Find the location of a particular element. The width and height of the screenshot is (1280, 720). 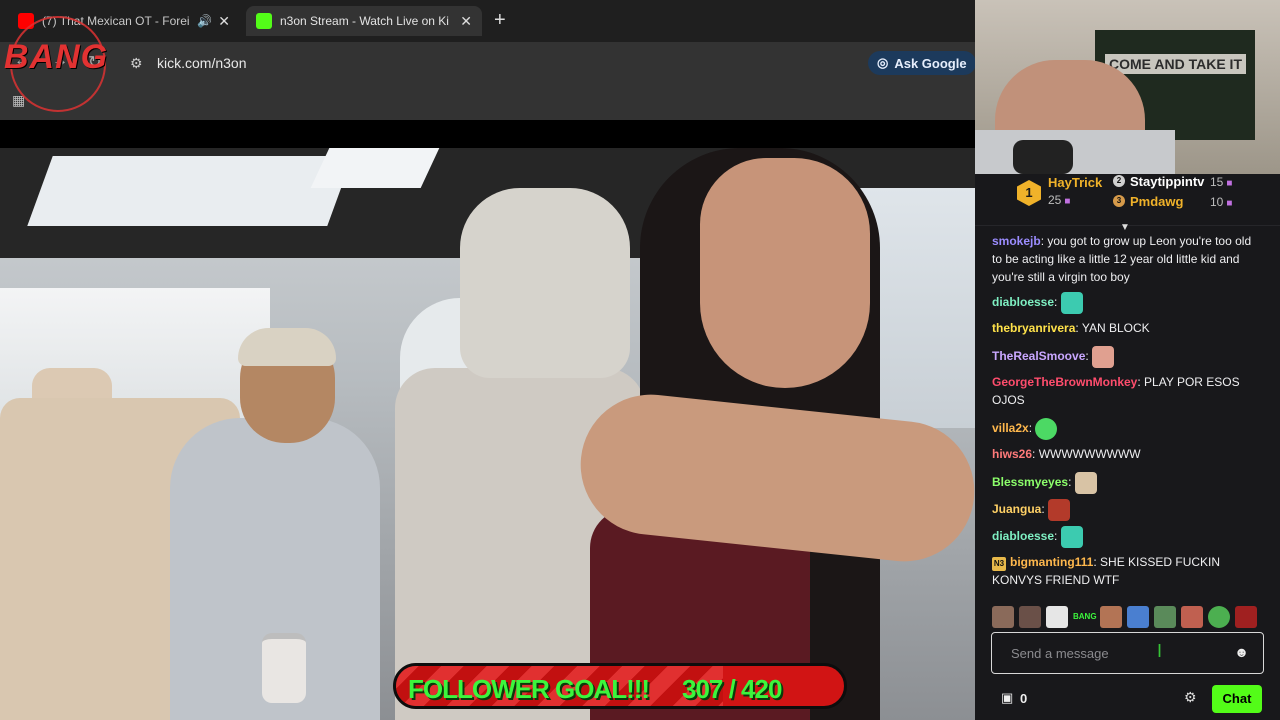

tab-kick: n3on Stream - Watch Live on Ki ✕ is located at coordinates (364, 21).